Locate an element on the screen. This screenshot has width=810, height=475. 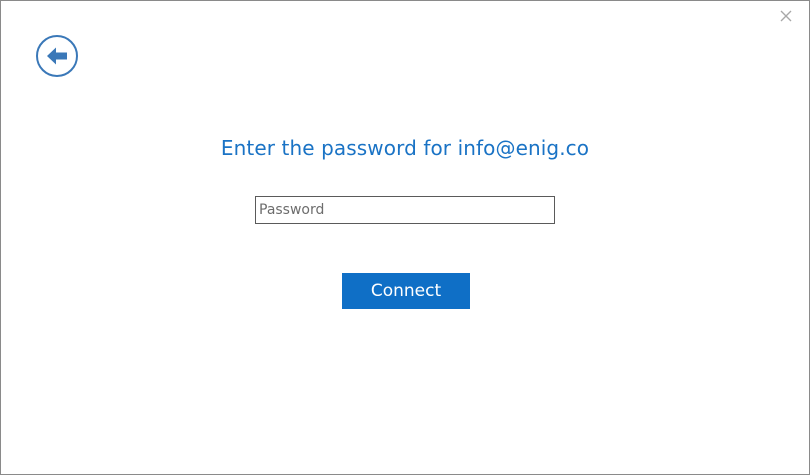
close-button is located at coordinates (786, 16).